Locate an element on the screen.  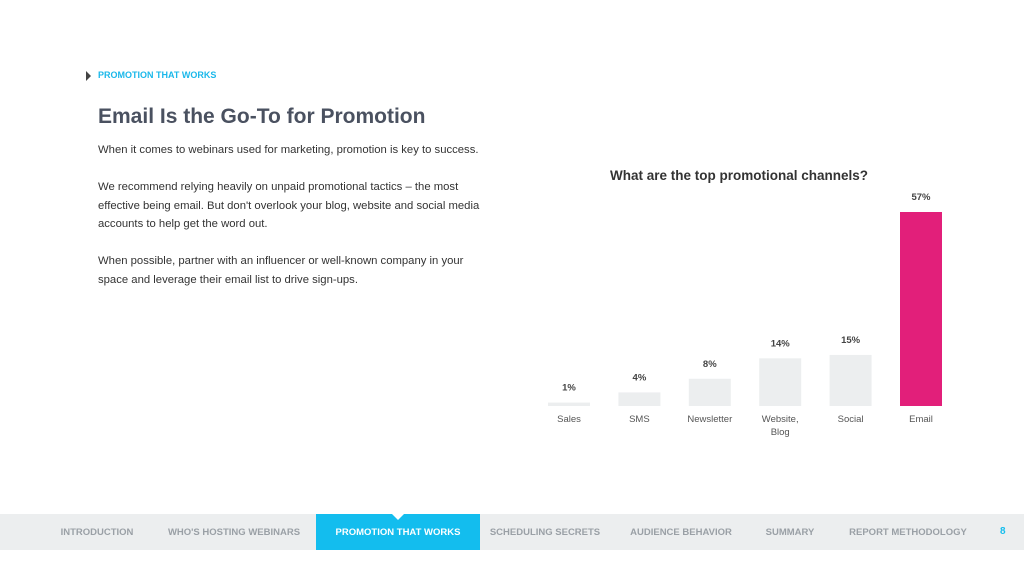
category-label: Blog is located at coordinates (780, 432).